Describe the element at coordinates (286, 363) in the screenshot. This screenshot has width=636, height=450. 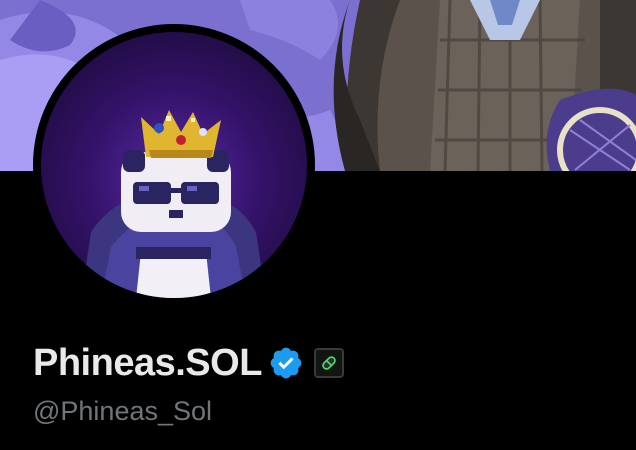
I see `verified-badge-icon` at that location.